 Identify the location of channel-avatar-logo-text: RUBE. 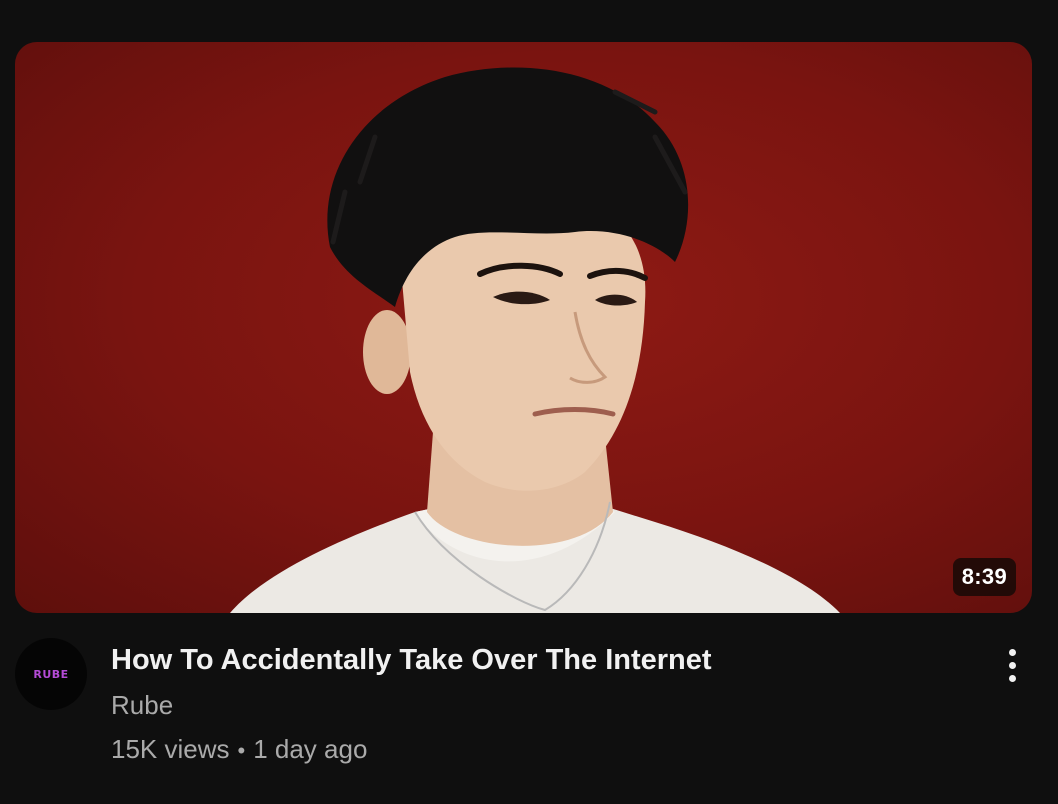
(51, 674).